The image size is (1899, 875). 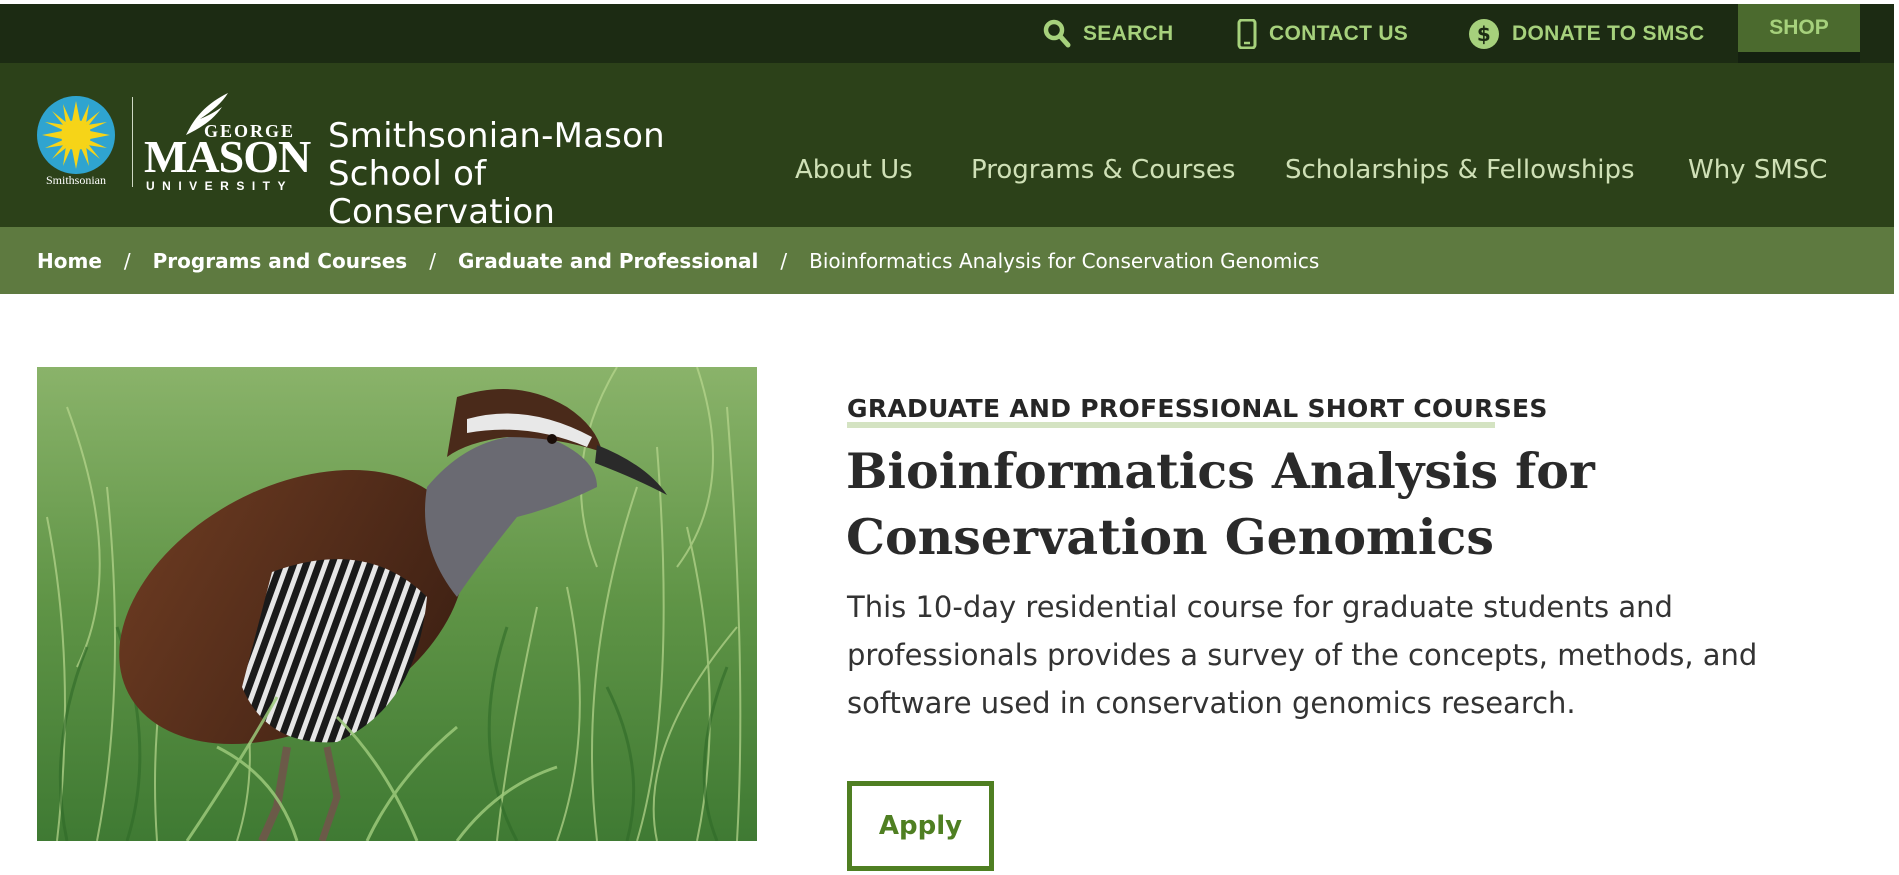 I want to click on contact-us-label: CONTACT US, so click(x=1339, y=33).